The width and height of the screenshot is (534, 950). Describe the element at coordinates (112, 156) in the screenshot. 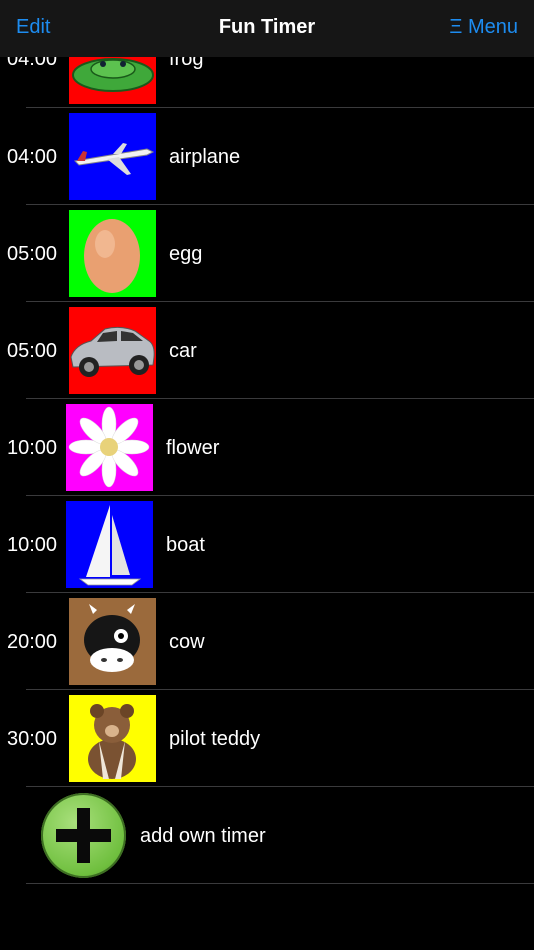

I see `airplane-icon` at that location.